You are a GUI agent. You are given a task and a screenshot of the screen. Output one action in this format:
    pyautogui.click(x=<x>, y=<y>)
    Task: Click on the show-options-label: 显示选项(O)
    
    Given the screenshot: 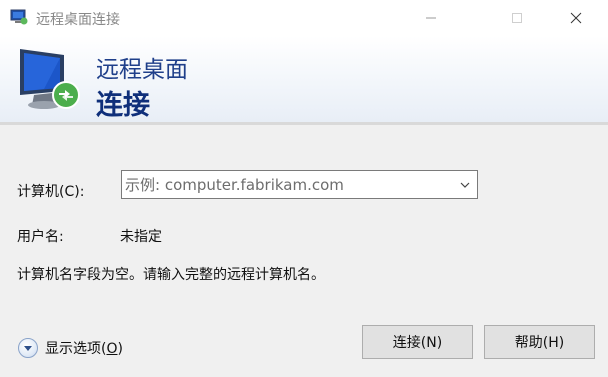 What is the action you would take?
    pyautogui.click(x=84, y=348)
    